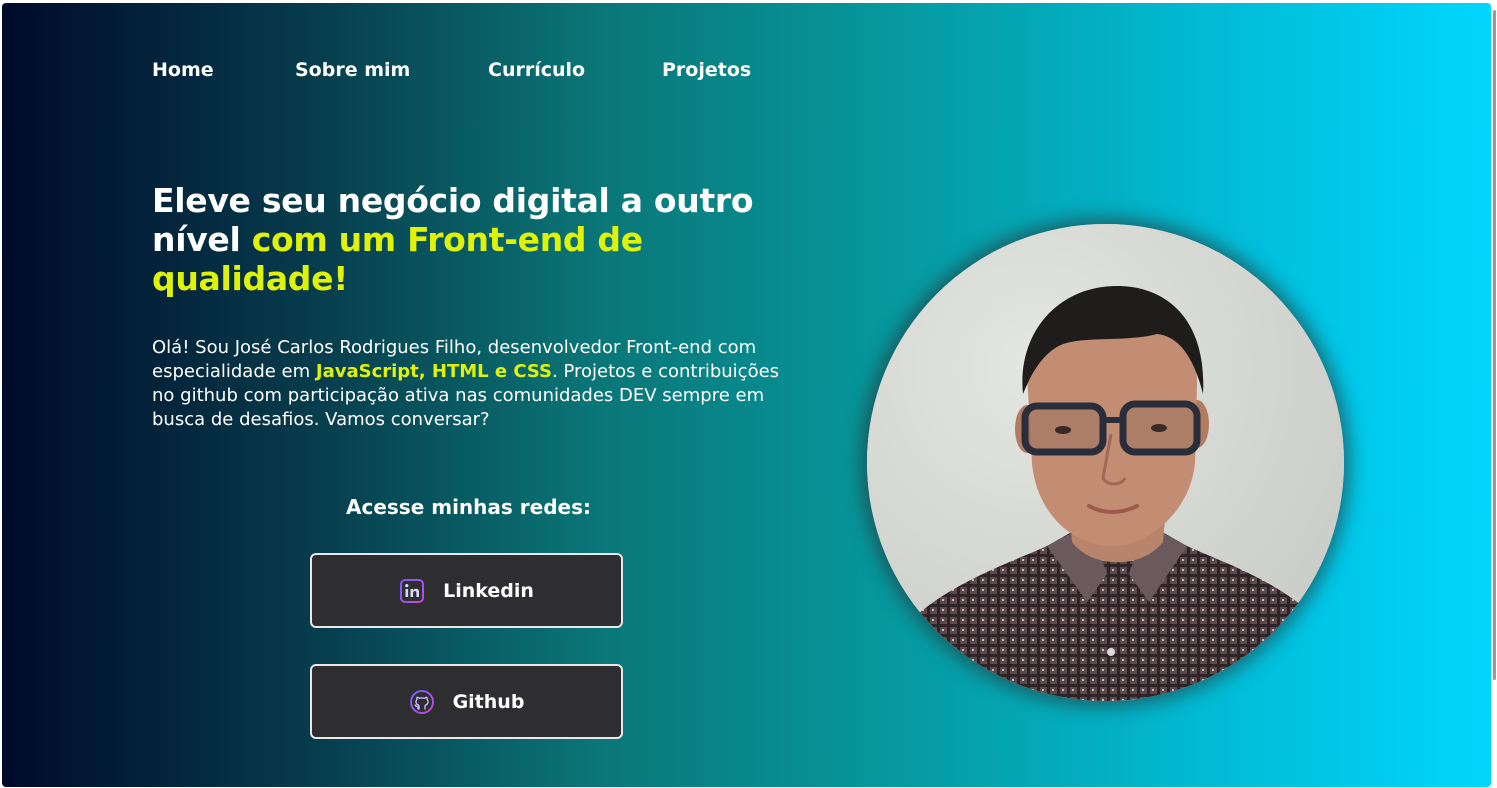 This screenshot has width=1497, height=788. What do you see at coordinates (536, 70) in the screenshot?
I see `nav-curriculo: Currículo` at bounding box center [536, 70].